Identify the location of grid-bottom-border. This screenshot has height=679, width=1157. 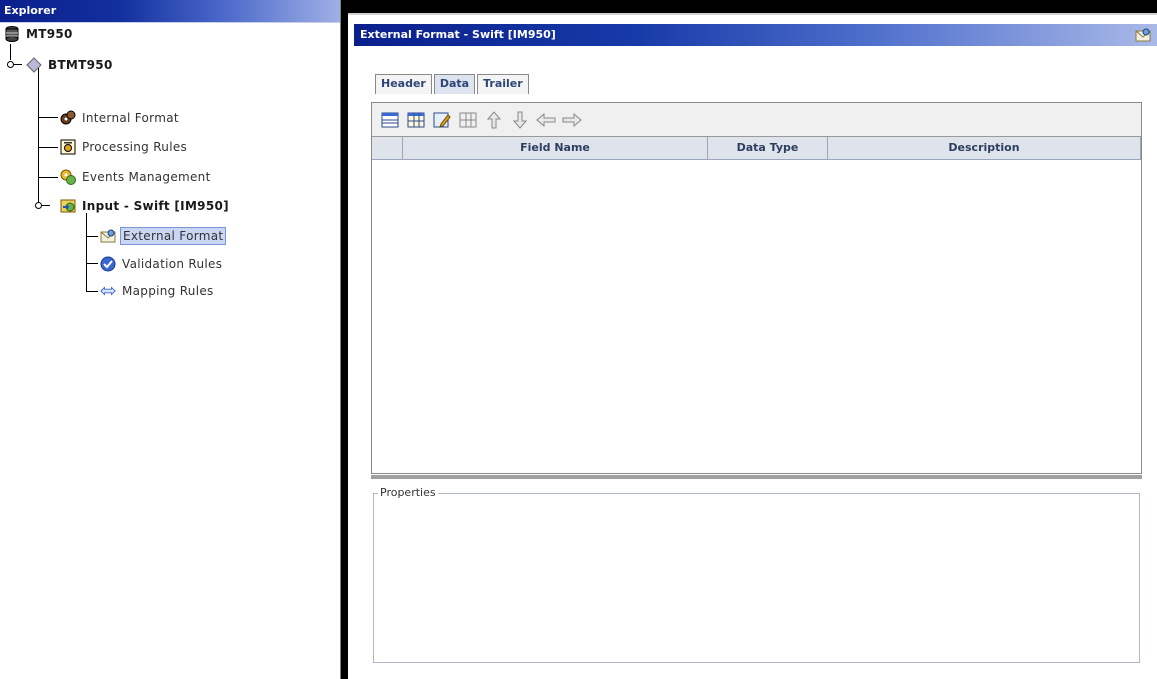
(756, 477).